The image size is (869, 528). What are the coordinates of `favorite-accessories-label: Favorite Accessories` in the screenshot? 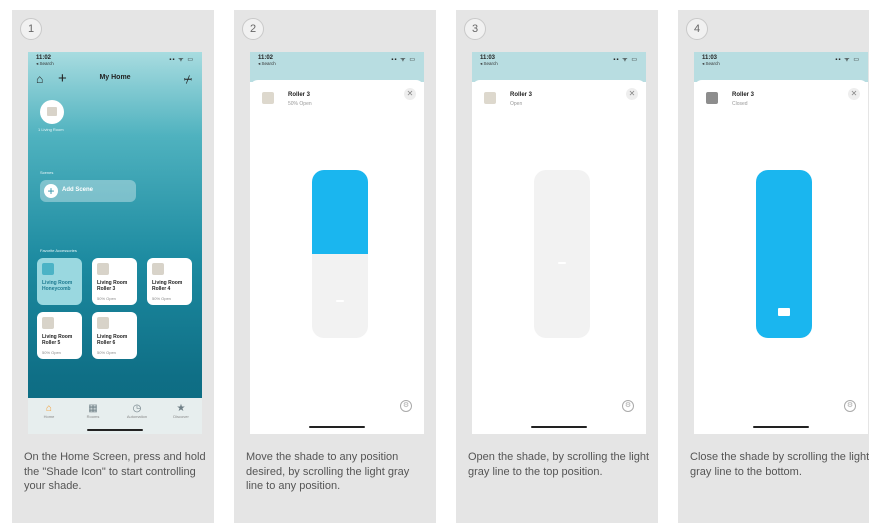 It's located at (58, 250).